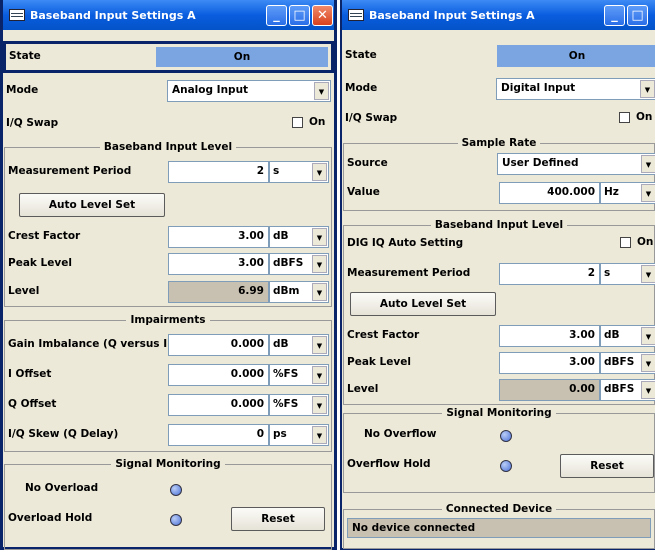  Describe the element at coordinates (400, 434) in the screenshot. I see `no-overflow-label: No Overflow` at that location.